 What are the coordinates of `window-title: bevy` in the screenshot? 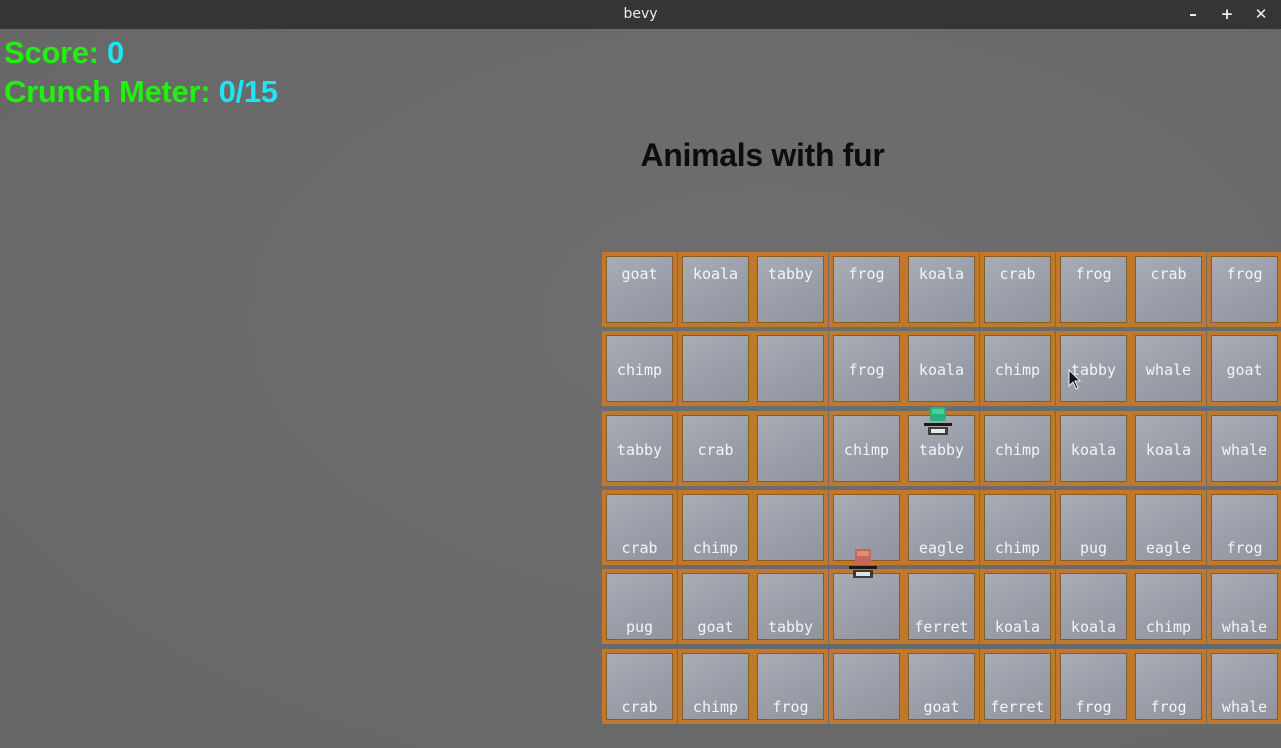 It's located at (640, 14).